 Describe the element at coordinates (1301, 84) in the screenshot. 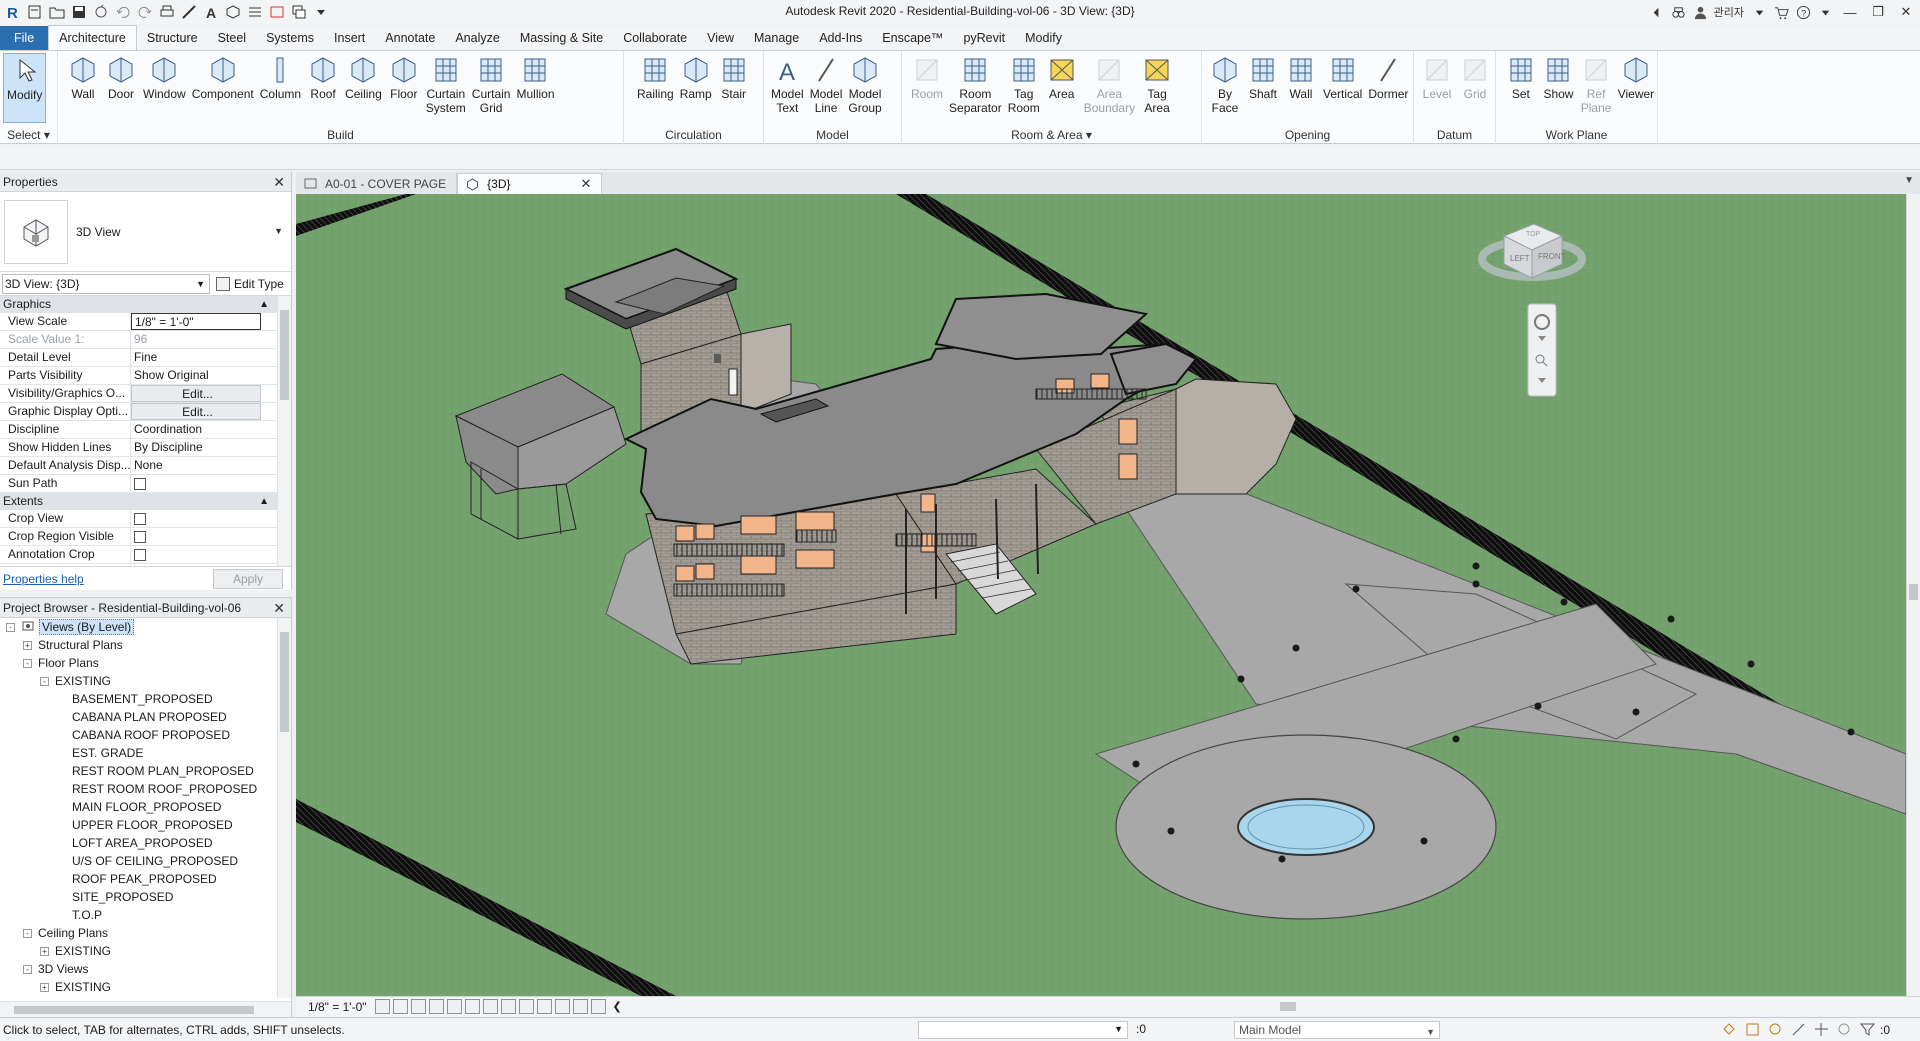

I see `opening-wall-button: Wall` at that location.